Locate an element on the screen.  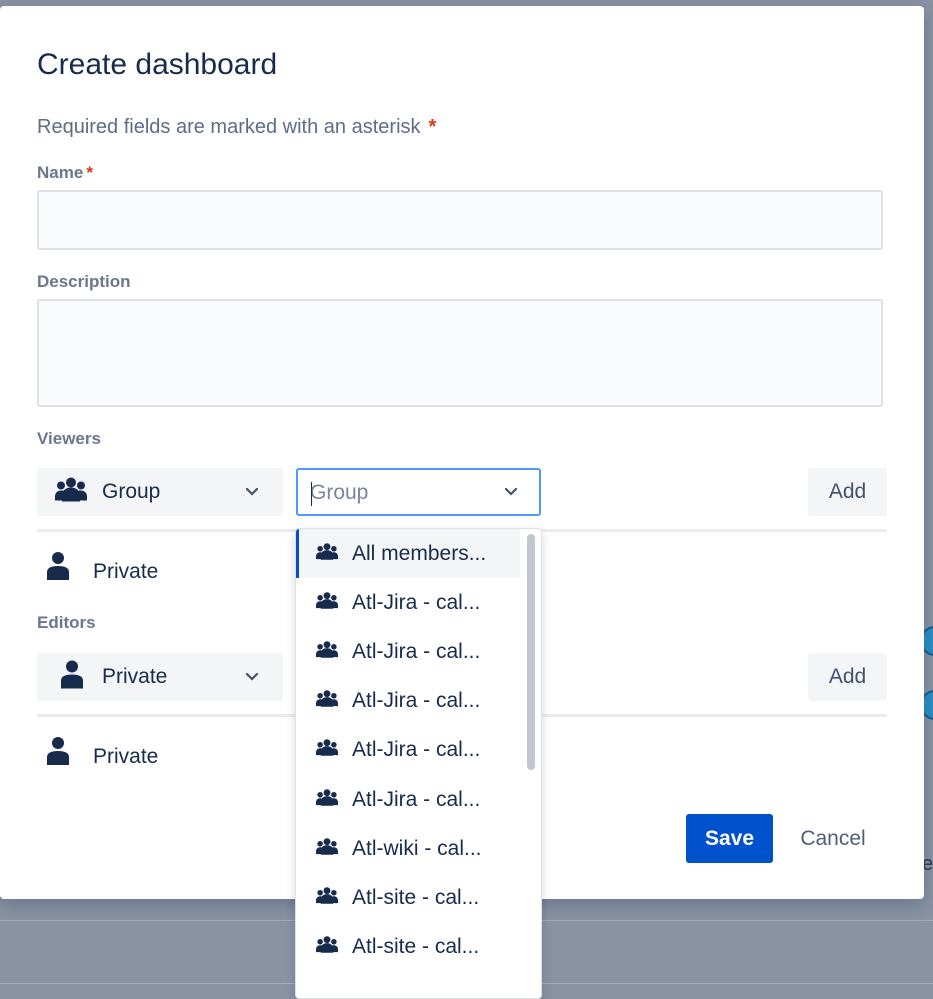
editors-type-select: Private is located at coordinates (160, 677).